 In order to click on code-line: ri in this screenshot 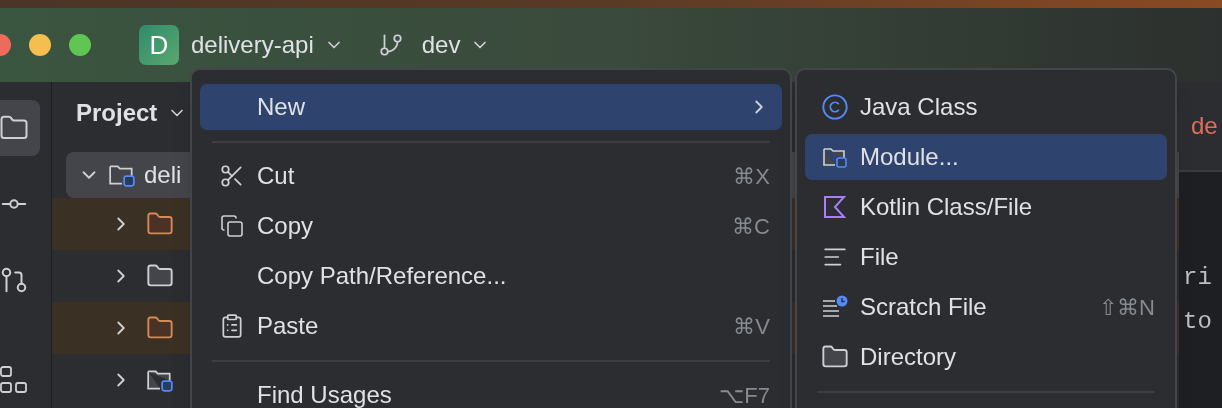, I will do `click(1198, 276)`.